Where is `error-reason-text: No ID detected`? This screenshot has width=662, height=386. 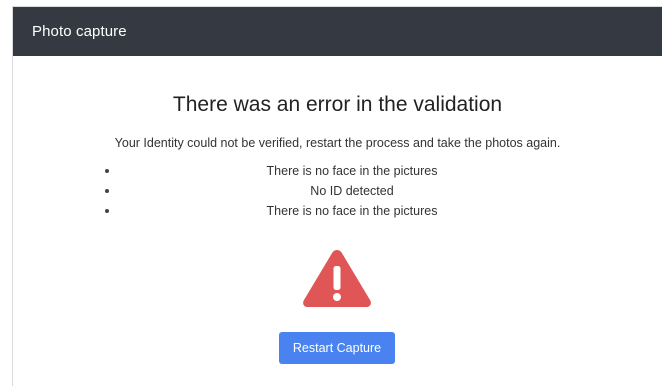
error-reason-text: No ID detected is located at coordinates (352, 191).